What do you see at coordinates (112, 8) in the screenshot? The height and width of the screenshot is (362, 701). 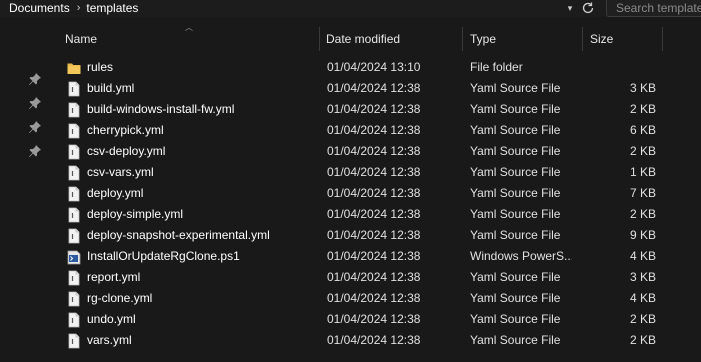 I see `breadcrumb-item-templates: templates` at bounding box center [112, 8].